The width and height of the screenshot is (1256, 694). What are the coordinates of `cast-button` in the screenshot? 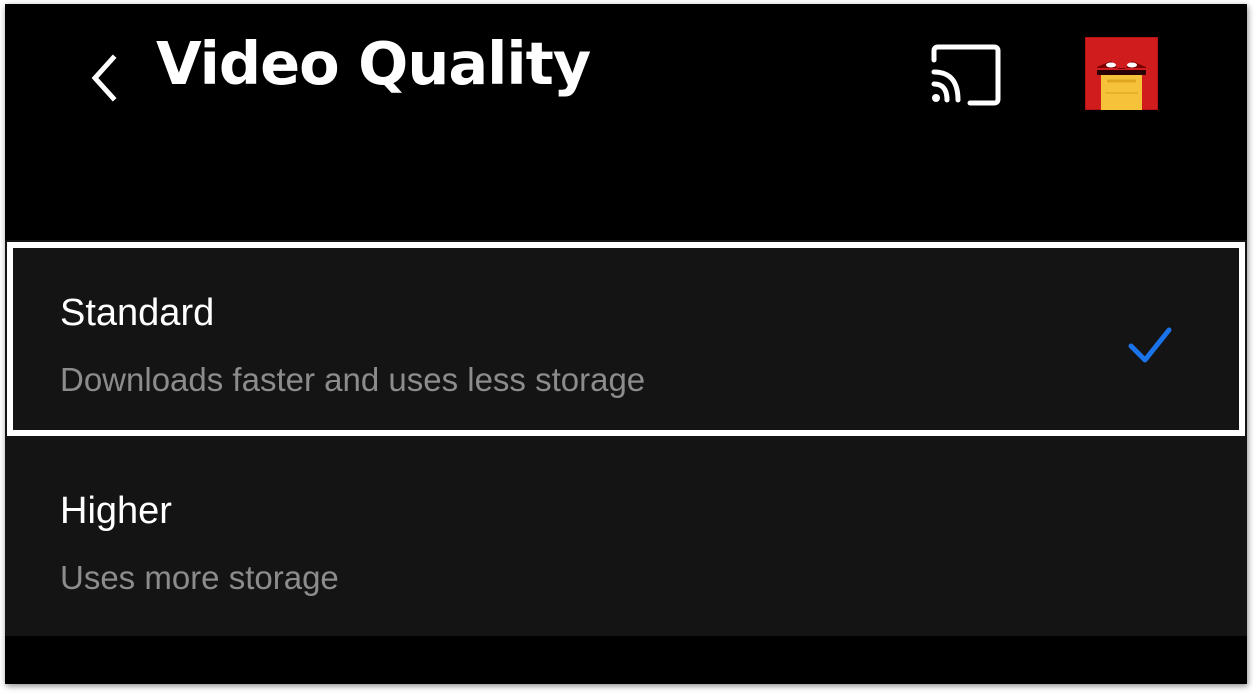 It's located at (964, 75).